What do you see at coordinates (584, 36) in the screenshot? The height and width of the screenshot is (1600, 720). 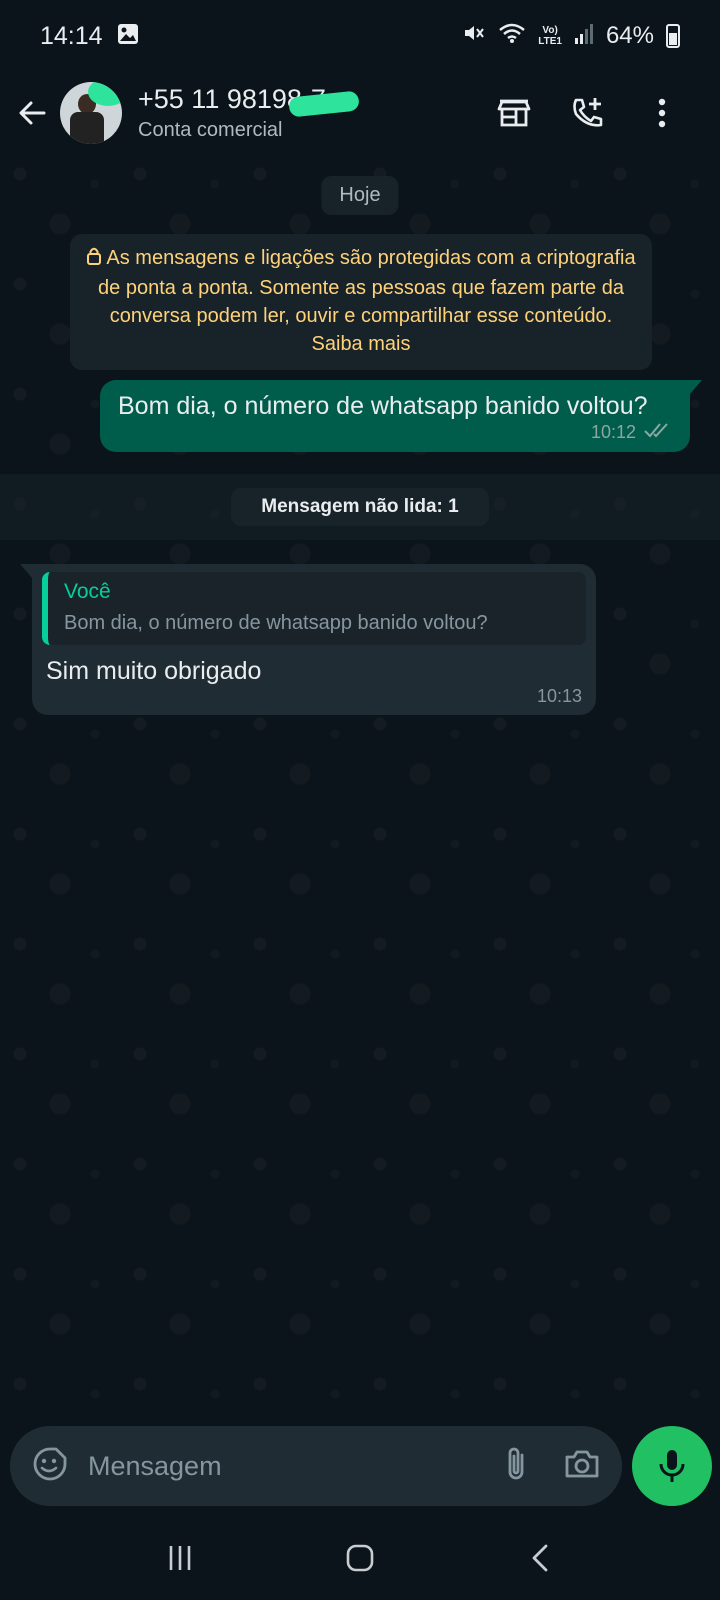 I see `signal-icon` at bounding box center [584, 36].